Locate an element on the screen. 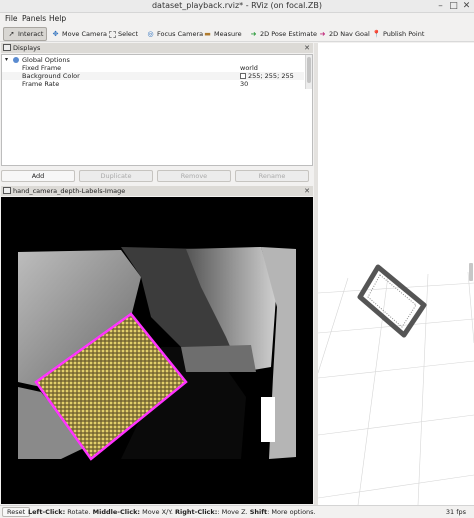 The image size is (474, 518). tree-scrollbar is located at coordinates (308, 72).